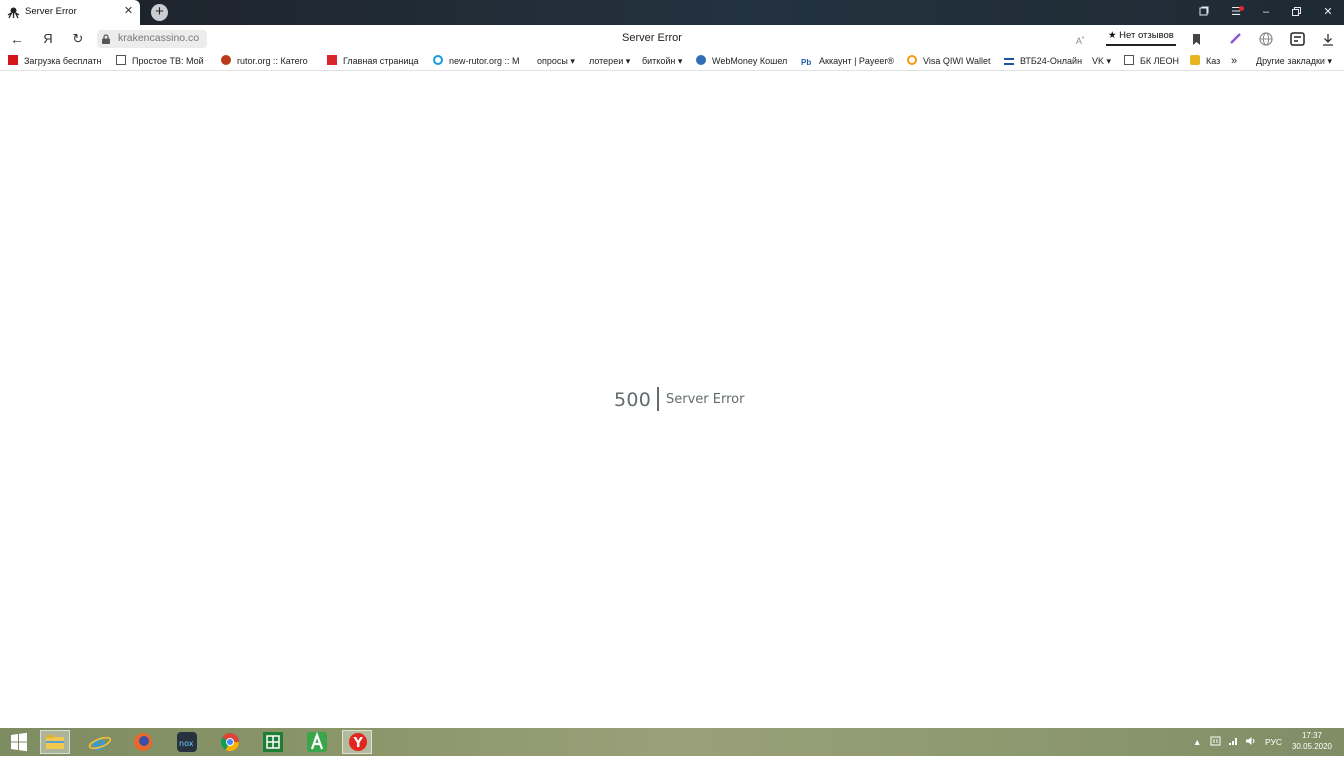 Image resolution: width=1344 pixels, height=759 pixels. I want to click on bookmark-label: VK ▾, so click(1102, 61).